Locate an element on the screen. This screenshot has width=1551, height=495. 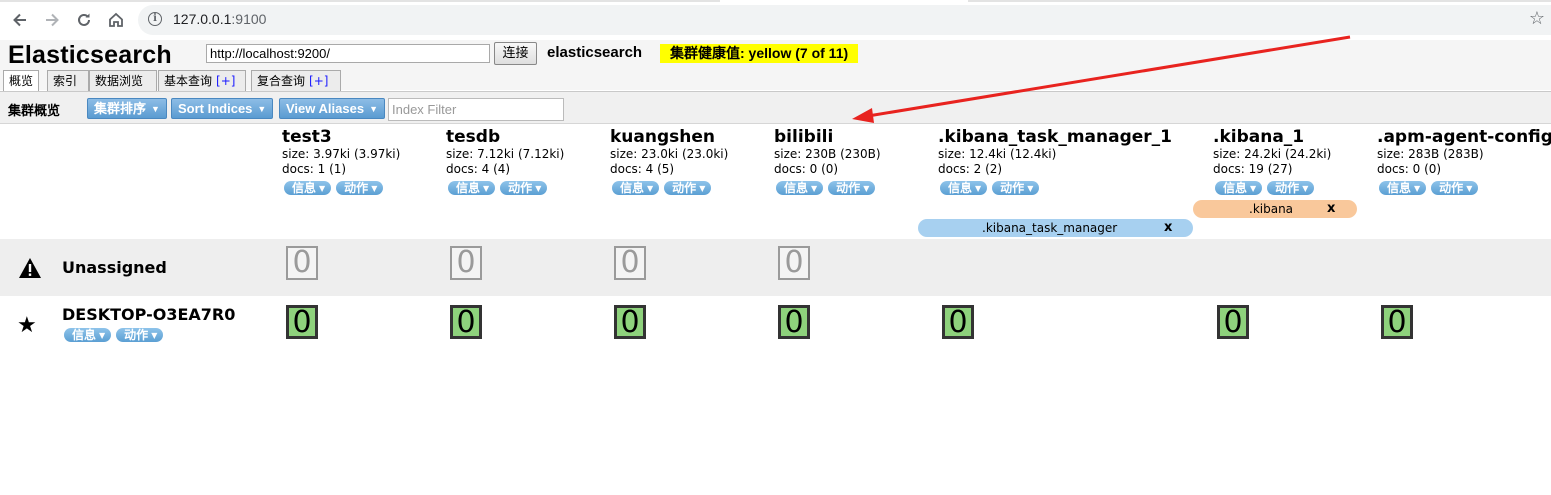
index-name: test3 is located at coordinates (341, 137).